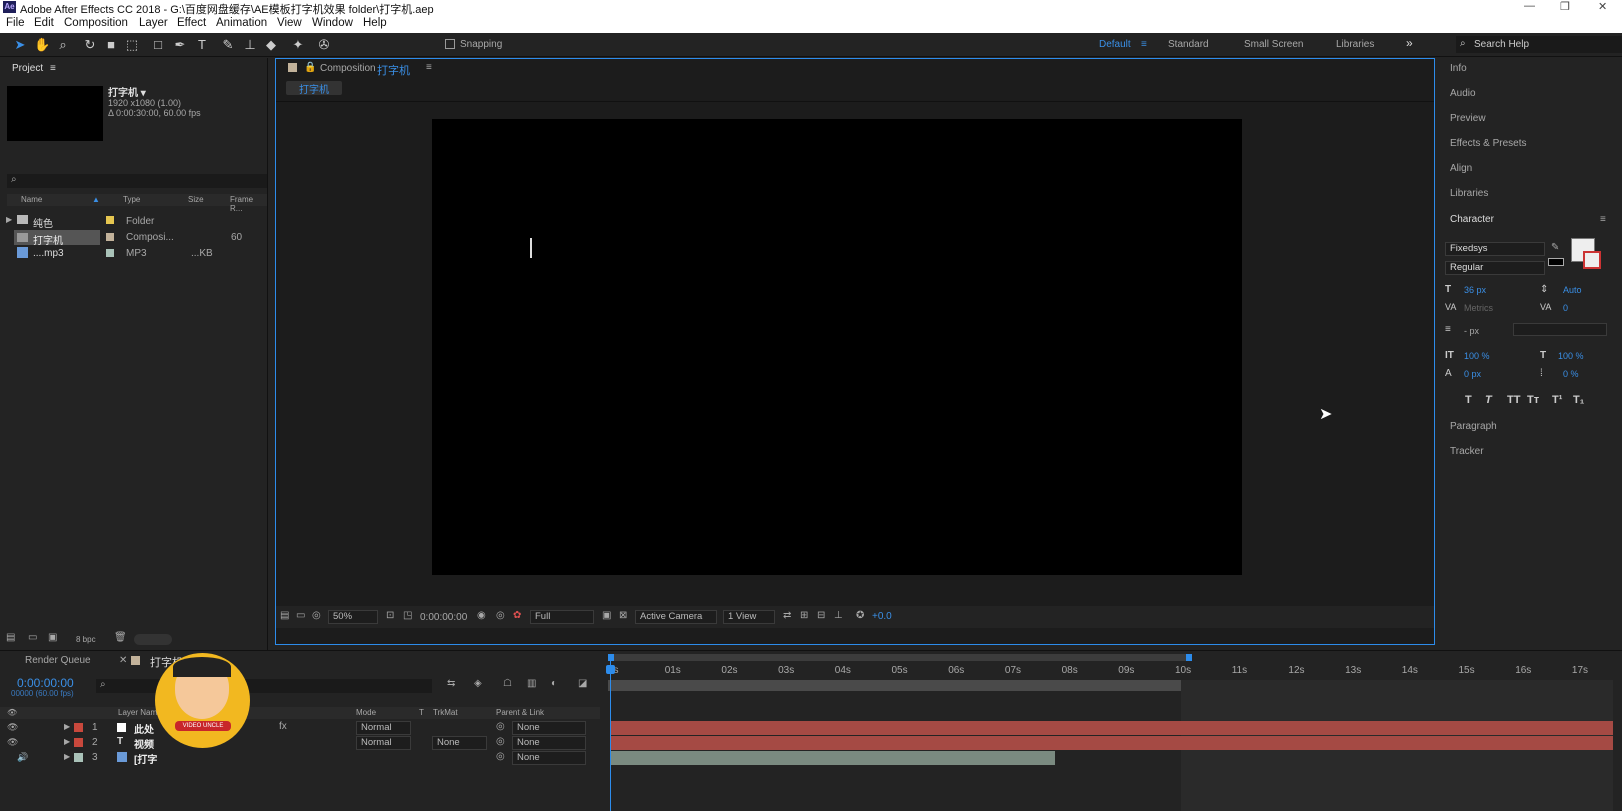  I want to click on close-icon: ✕, so click(1602, 6).